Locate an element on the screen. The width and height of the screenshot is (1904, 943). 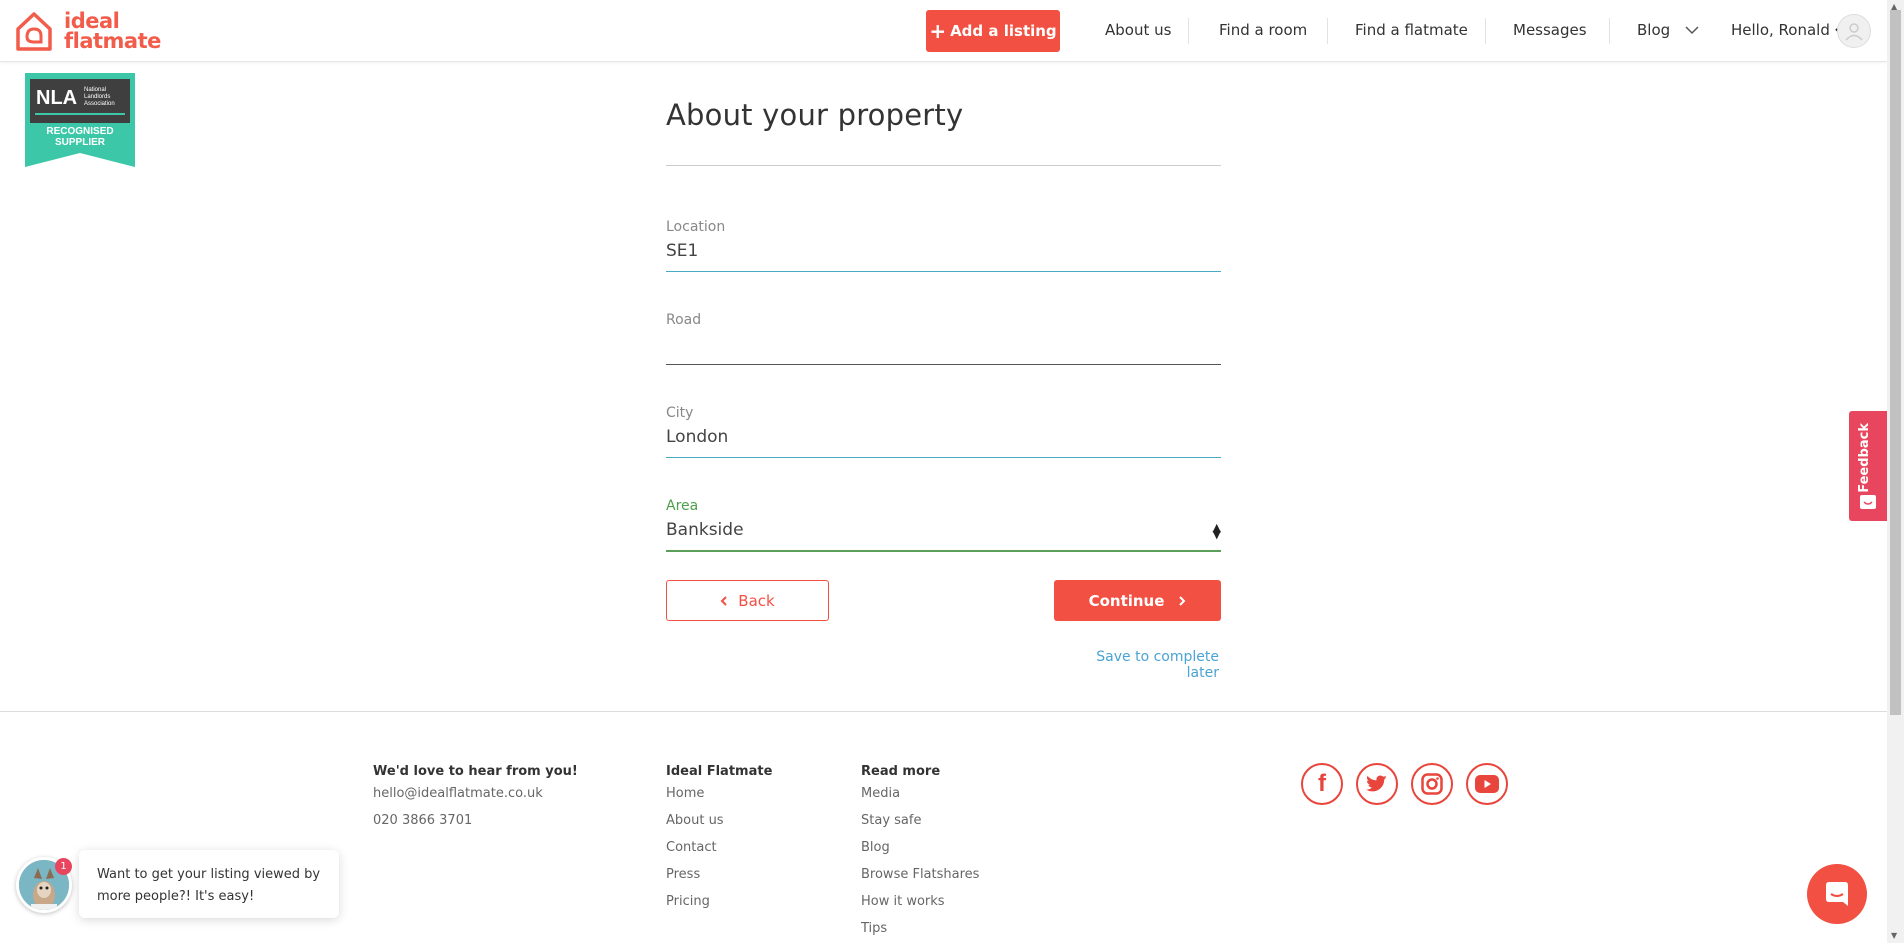
scroll-down-arrow-icon: ▼ is located at coordinates (1894, 935).